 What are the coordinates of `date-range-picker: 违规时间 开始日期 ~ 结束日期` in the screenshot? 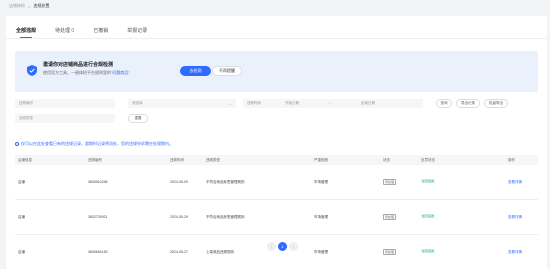 It's located at (333, 103).